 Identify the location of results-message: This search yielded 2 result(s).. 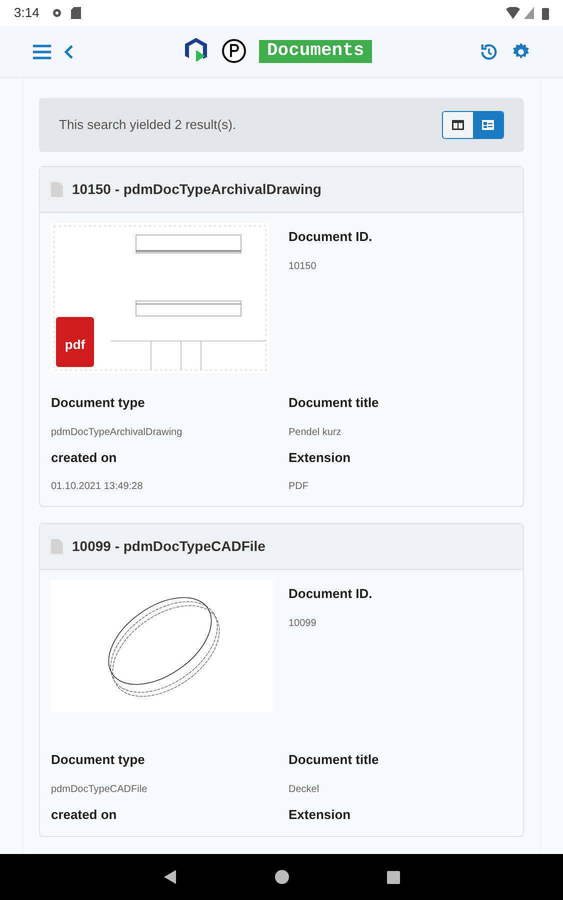
(148, 125).